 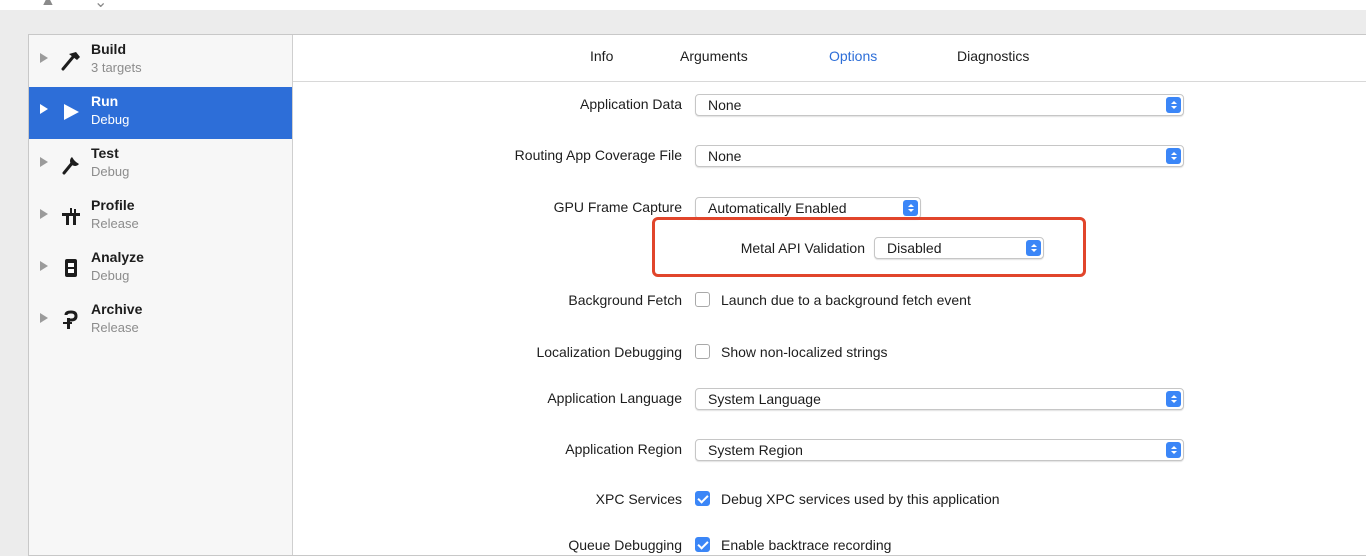 I want to click on application-language-label: Application Language, so click(x=614, y=398).